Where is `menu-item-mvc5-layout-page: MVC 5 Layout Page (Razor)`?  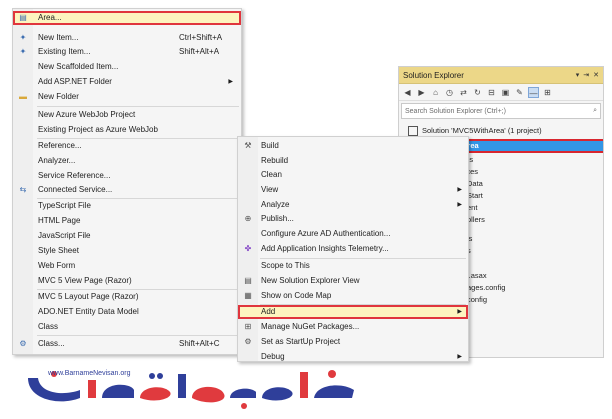 menu-item-mvc5-layout-page: MVC 5 Layout Page (Razor) is located at coordinates (127, 297).